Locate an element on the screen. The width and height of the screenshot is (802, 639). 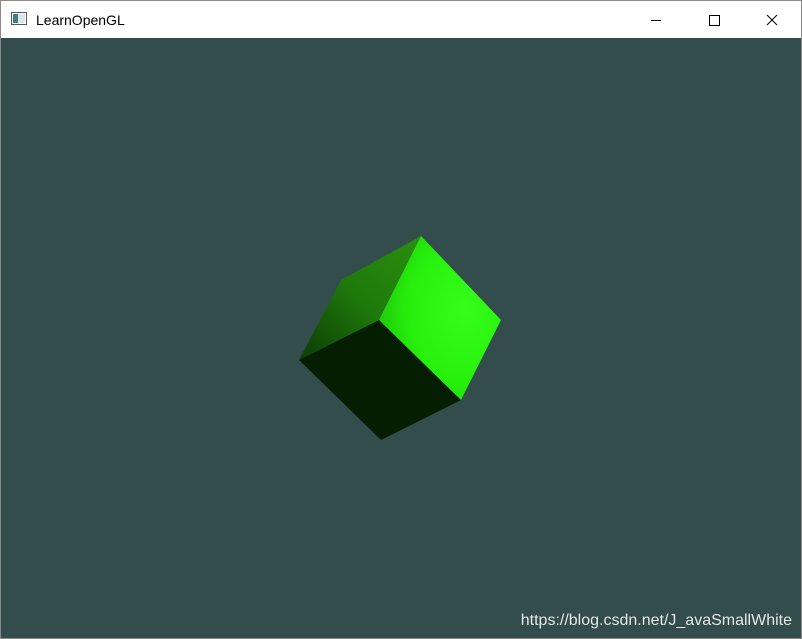
maximize-icon is located at coordinates (714, 20).